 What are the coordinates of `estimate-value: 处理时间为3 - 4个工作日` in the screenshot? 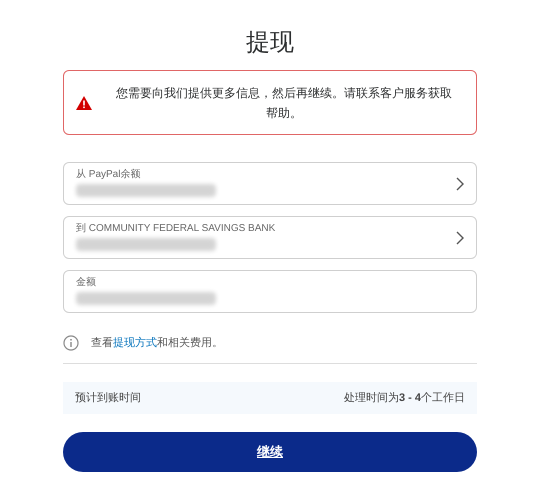 It's located at (404, 398).